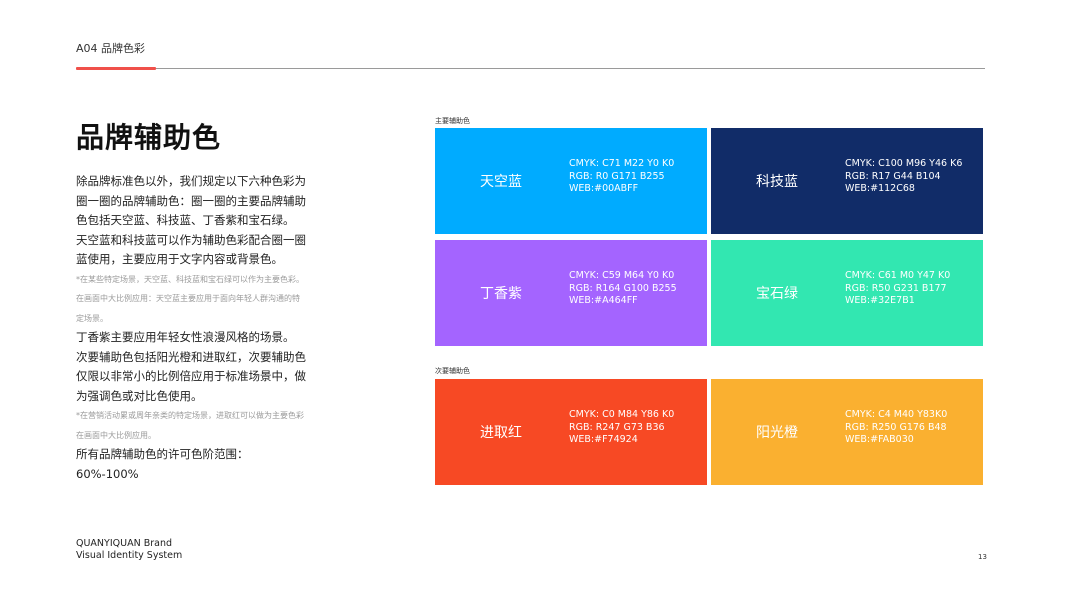 This screenshot has width=1067, height=600. Describe the element at coordinates (617, 427) in the screenshot. I see `swatch-rgb: RGB: R247 G73 B36` at that location.